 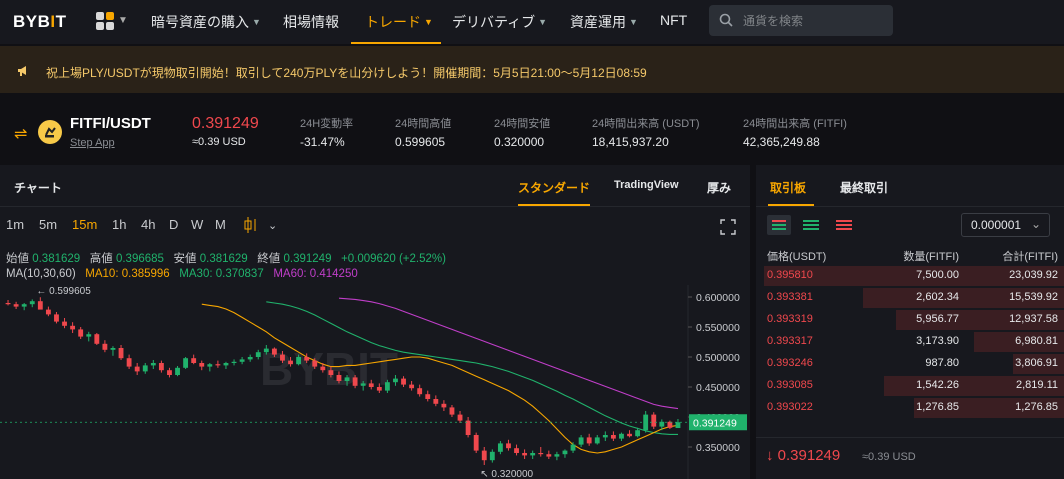 I want to click on decimal-select: 0.000001 ⌄, so click(x=1005, y=225).